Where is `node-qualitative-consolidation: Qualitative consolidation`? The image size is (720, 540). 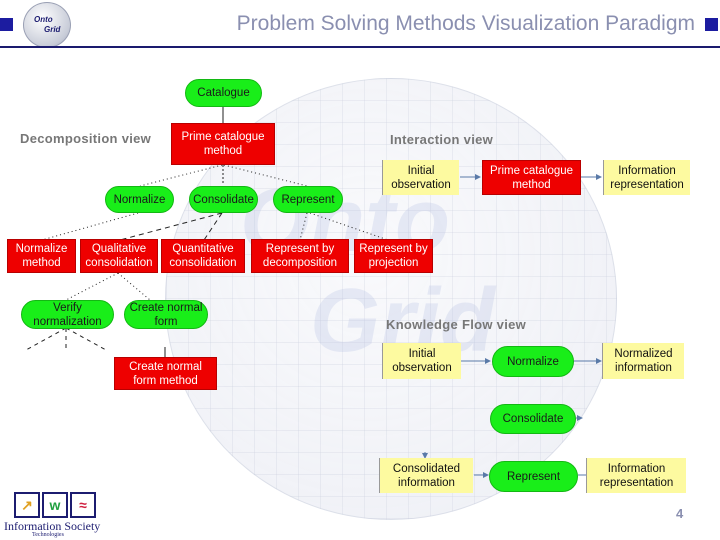
node-qualitative-consolidation: Qualitative consolidation is located at coordinates (119, 256).